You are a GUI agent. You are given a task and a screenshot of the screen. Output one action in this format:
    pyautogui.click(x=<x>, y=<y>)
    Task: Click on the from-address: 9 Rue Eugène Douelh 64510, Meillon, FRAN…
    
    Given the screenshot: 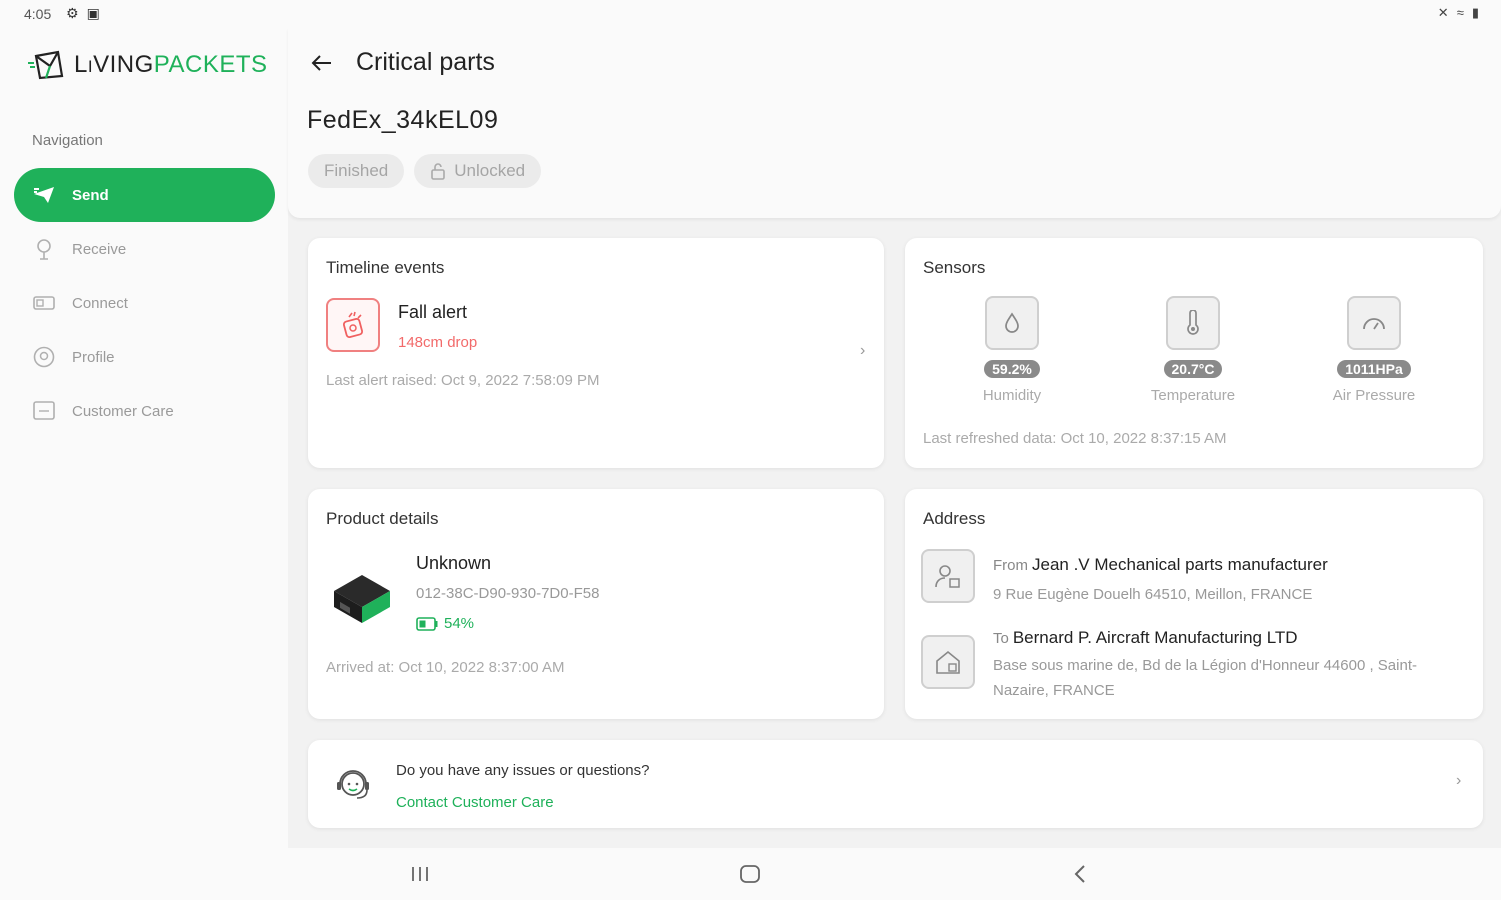 What is the action you would take?
    pyautogui.click(x=1153, y=594)
    